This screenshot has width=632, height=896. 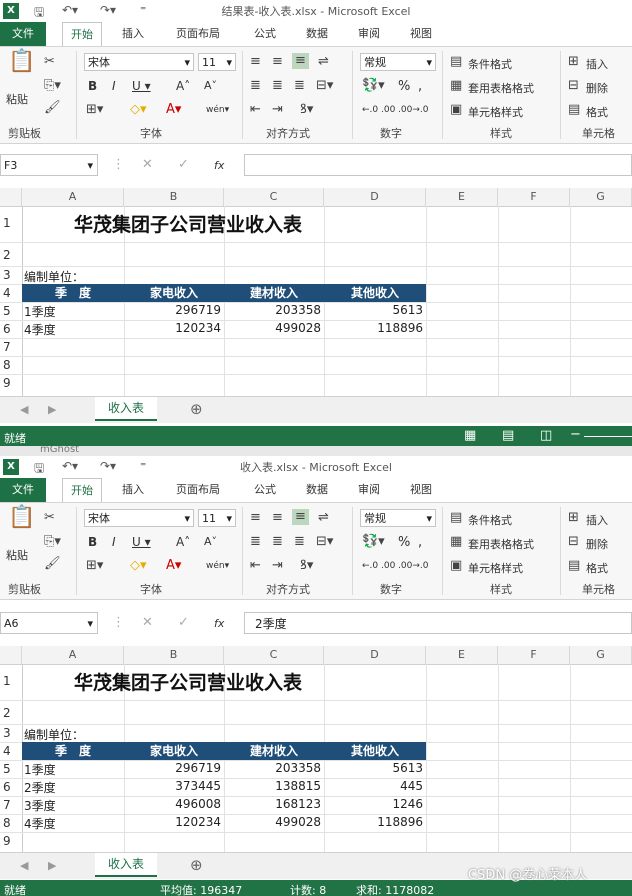 What do you see at coordinates (11, 681) in the screenshot?
I see `row-header-1: 1` at bounding box center [11, 681].